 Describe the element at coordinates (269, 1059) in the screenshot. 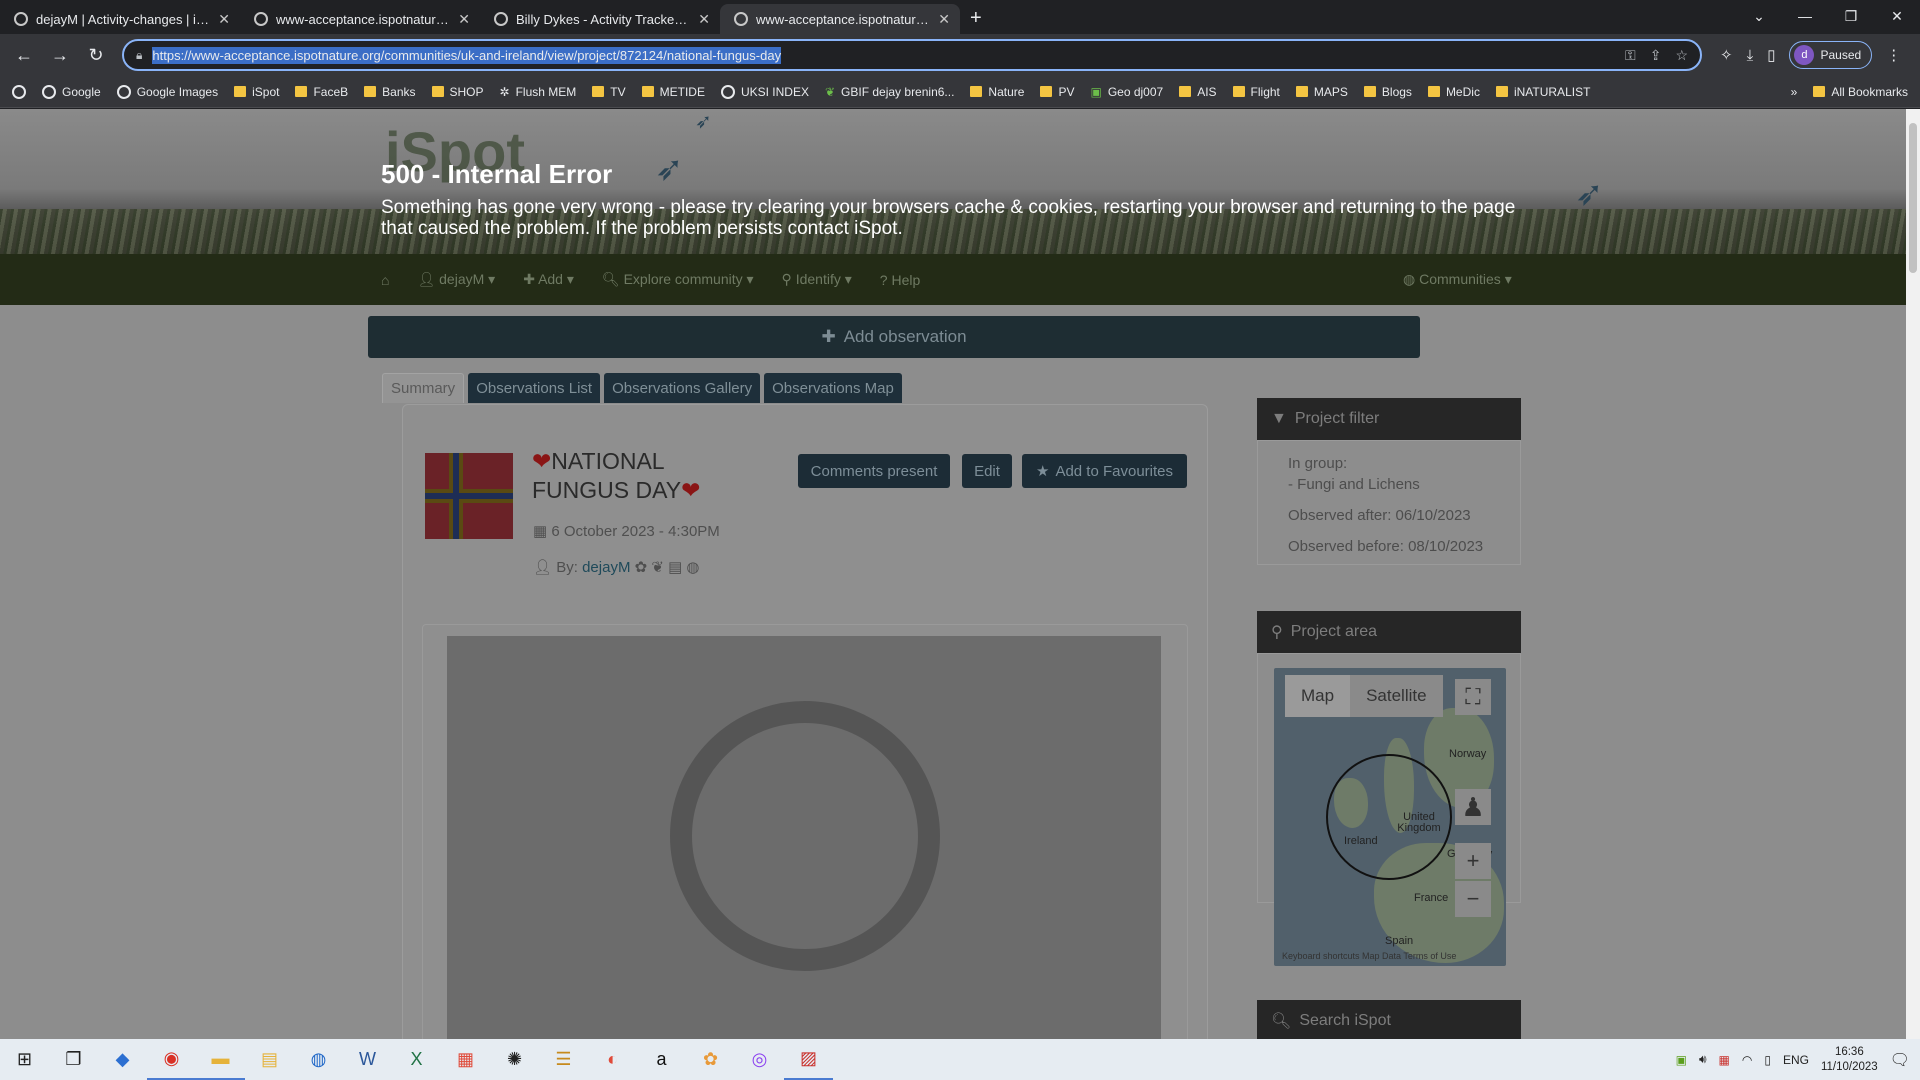

I see `notes-icon: ▤` at that location.